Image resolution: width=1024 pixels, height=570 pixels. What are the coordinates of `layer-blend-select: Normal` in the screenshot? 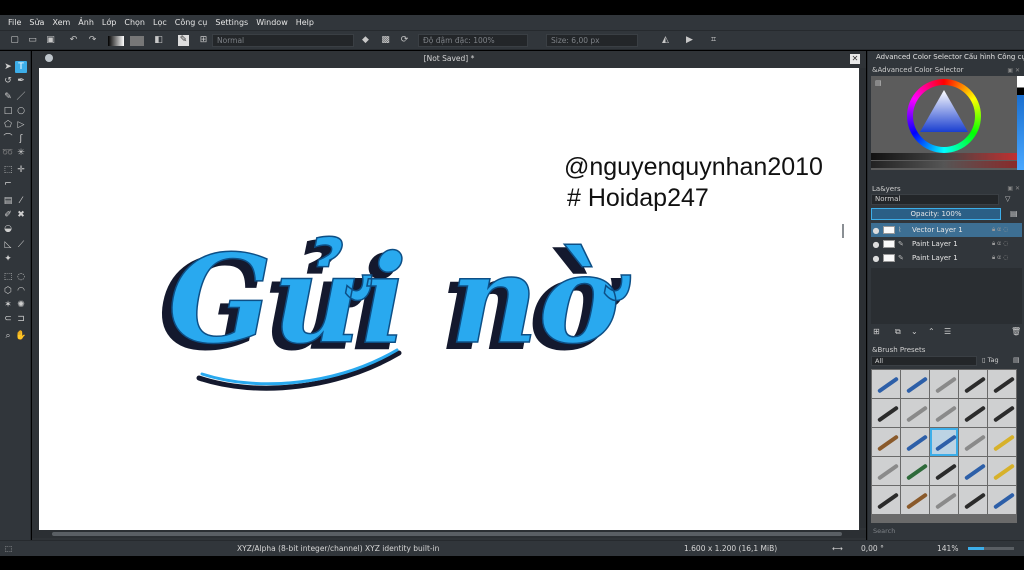 It's located at (935, 199).